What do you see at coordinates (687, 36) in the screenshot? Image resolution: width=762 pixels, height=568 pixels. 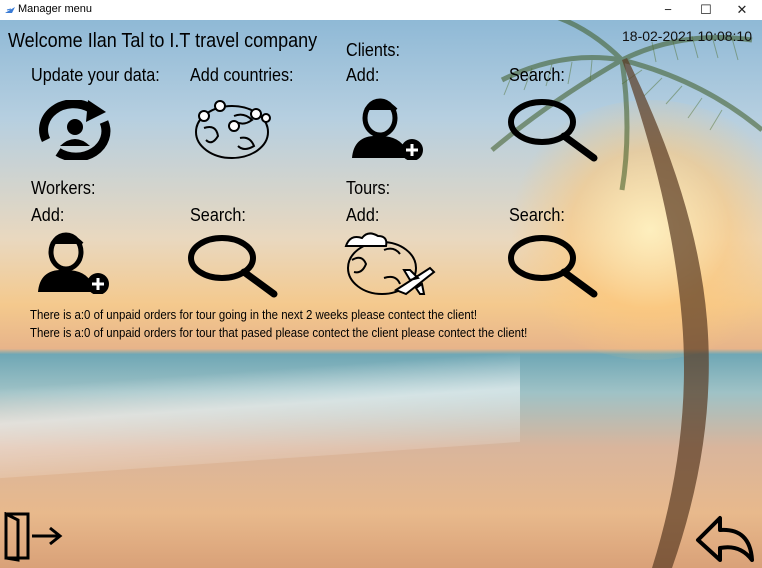 I see `date-time: 18-02-2021 10:08:10` at bounding box center [687, 36].